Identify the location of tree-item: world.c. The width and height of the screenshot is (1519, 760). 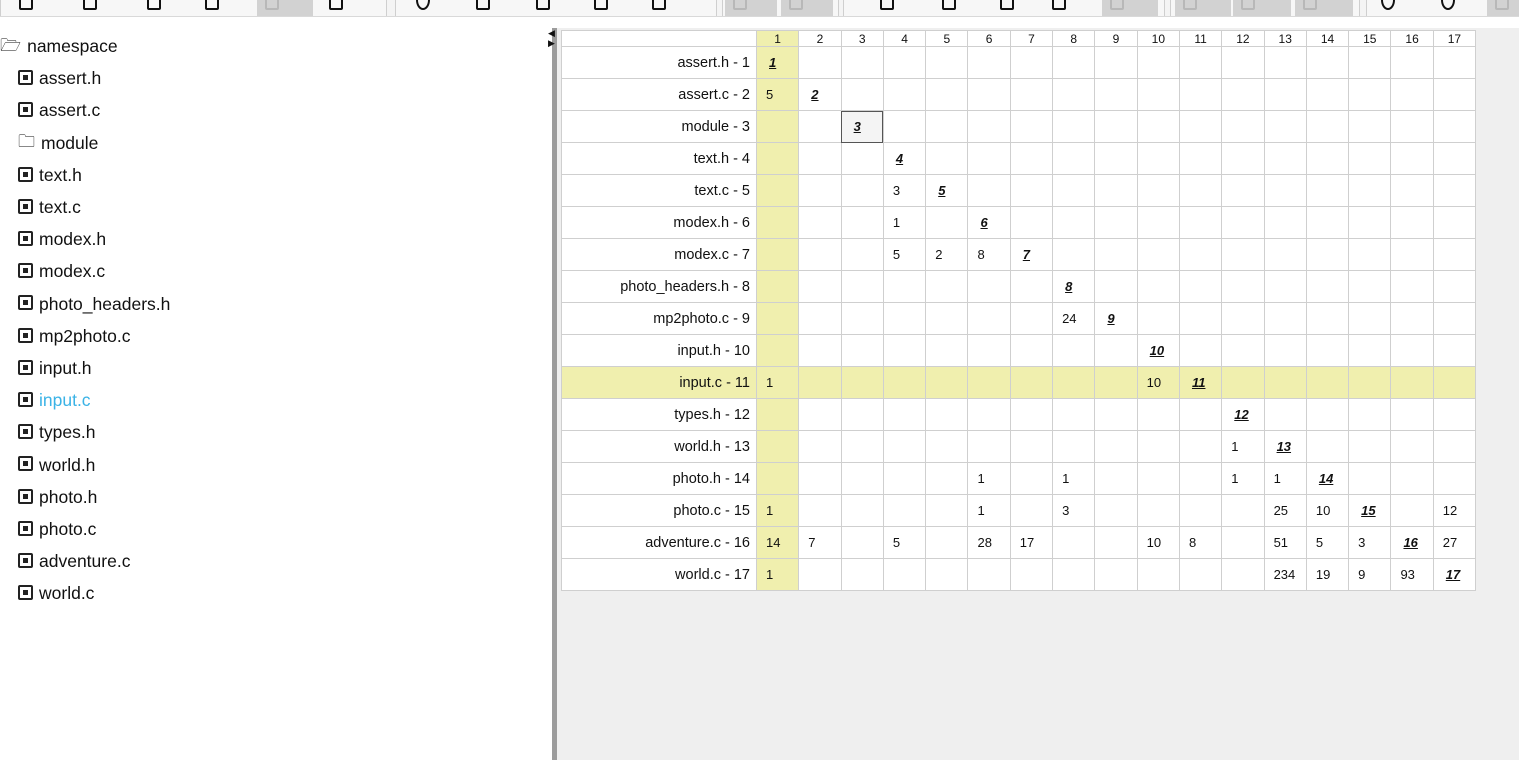
(56, 593).